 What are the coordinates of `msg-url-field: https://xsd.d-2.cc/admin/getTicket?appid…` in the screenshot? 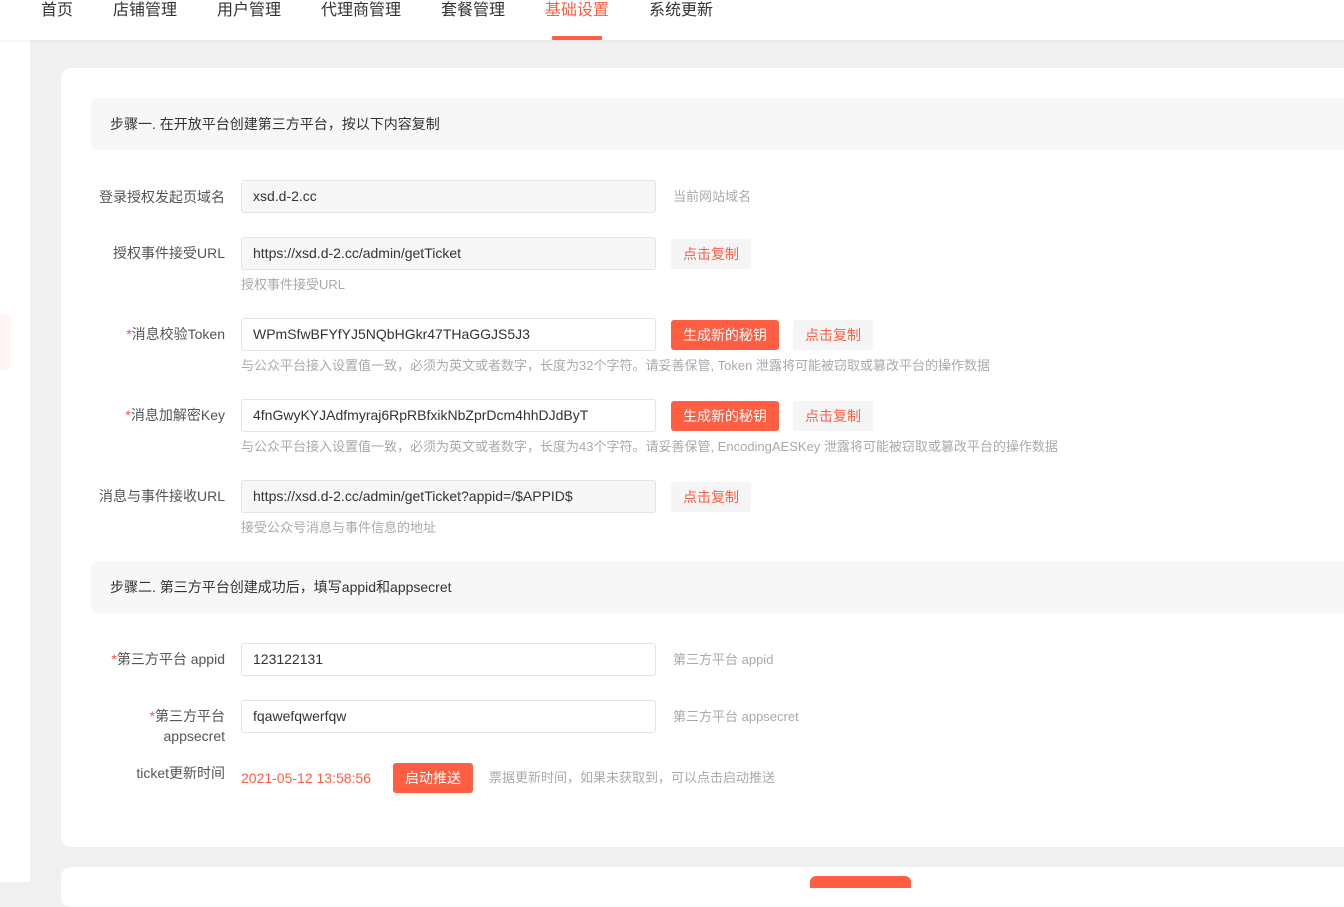 It's located at (448, 496).